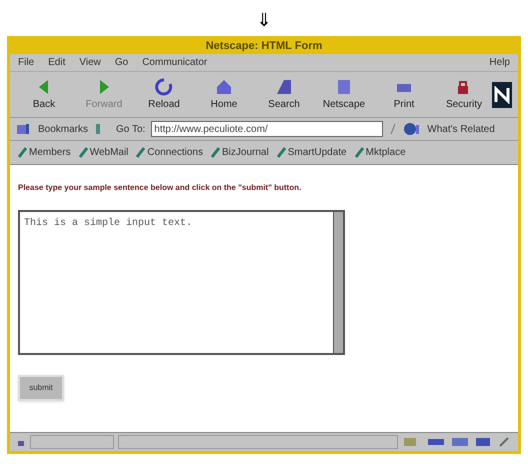 The width and height of the screenshot is (528, 464). Describe the element at coordinates (57, 62) in the screenshot. I see `menu-item: Edit` at that location.